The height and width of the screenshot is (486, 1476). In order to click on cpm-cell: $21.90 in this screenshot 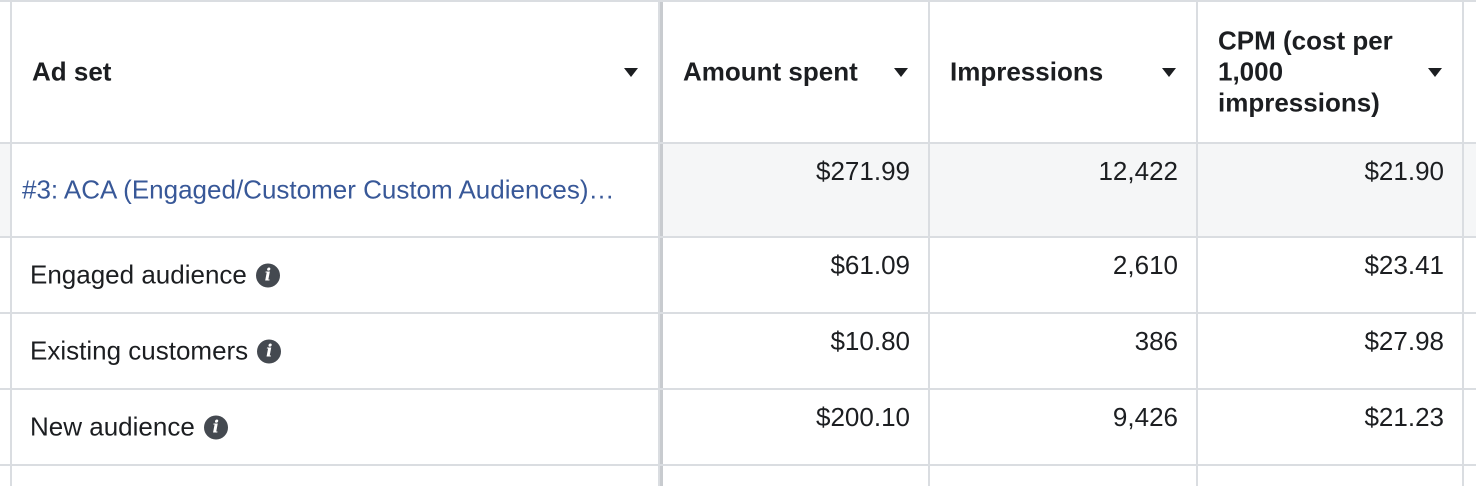, I will do `click(1331, 190)`.